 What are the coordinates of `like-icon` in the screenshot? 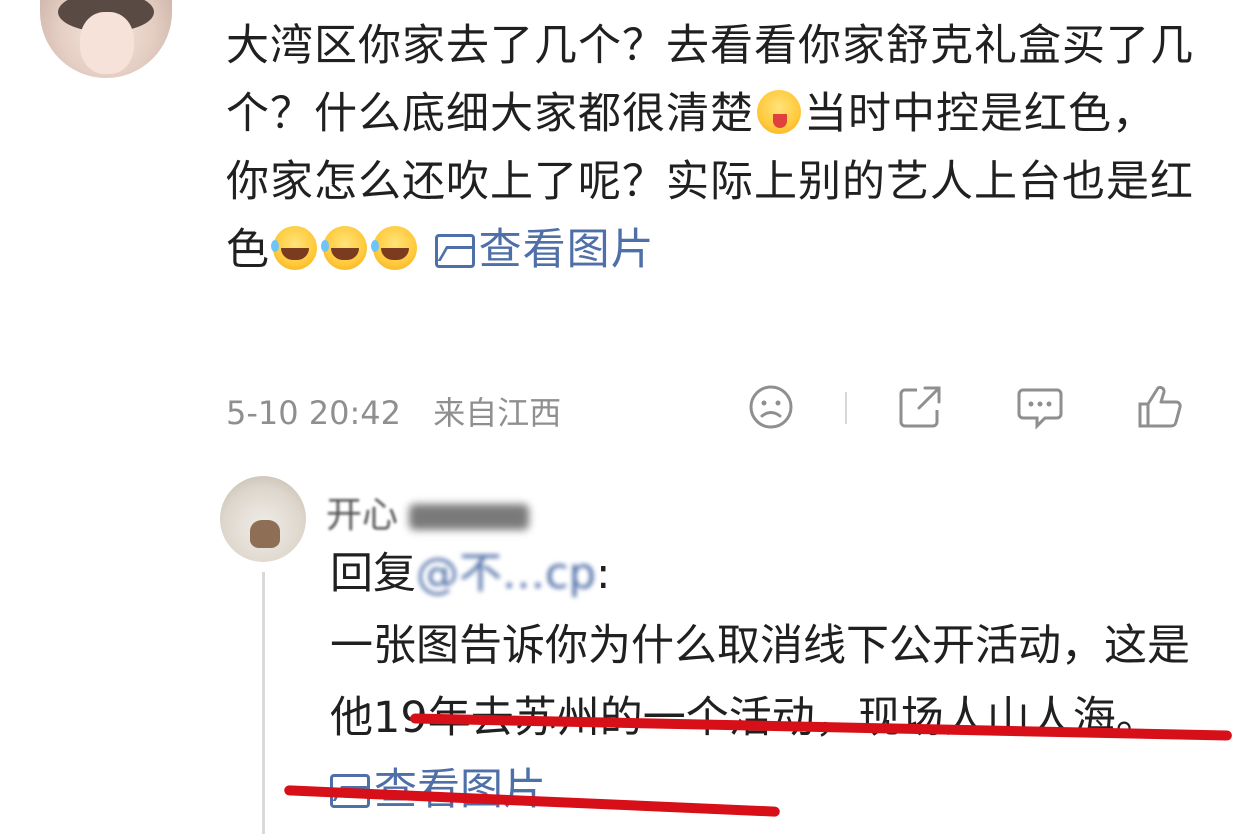 It's located at (1160, 406).